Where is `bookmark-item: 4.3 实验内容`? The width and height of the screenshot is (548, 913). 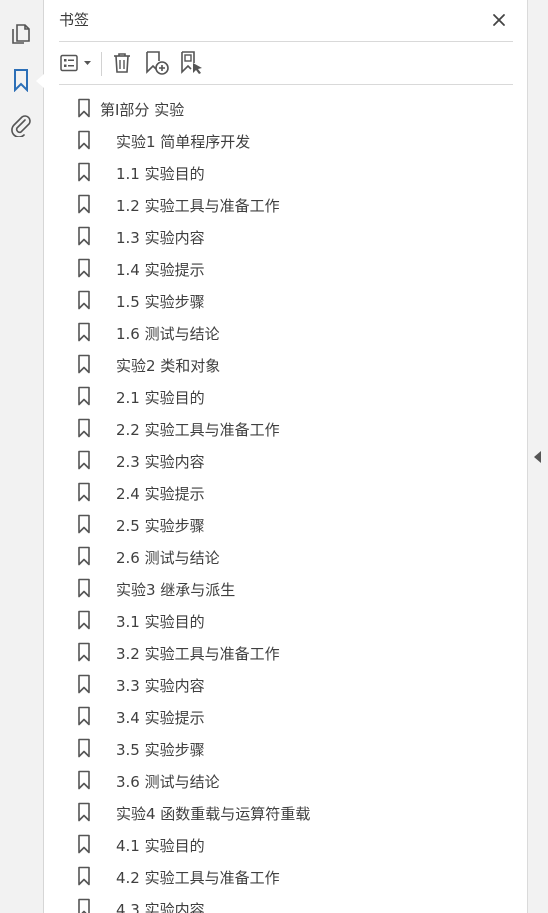 bookmark-item: 4.3 实验内容 is located at coordinates (279, 902).